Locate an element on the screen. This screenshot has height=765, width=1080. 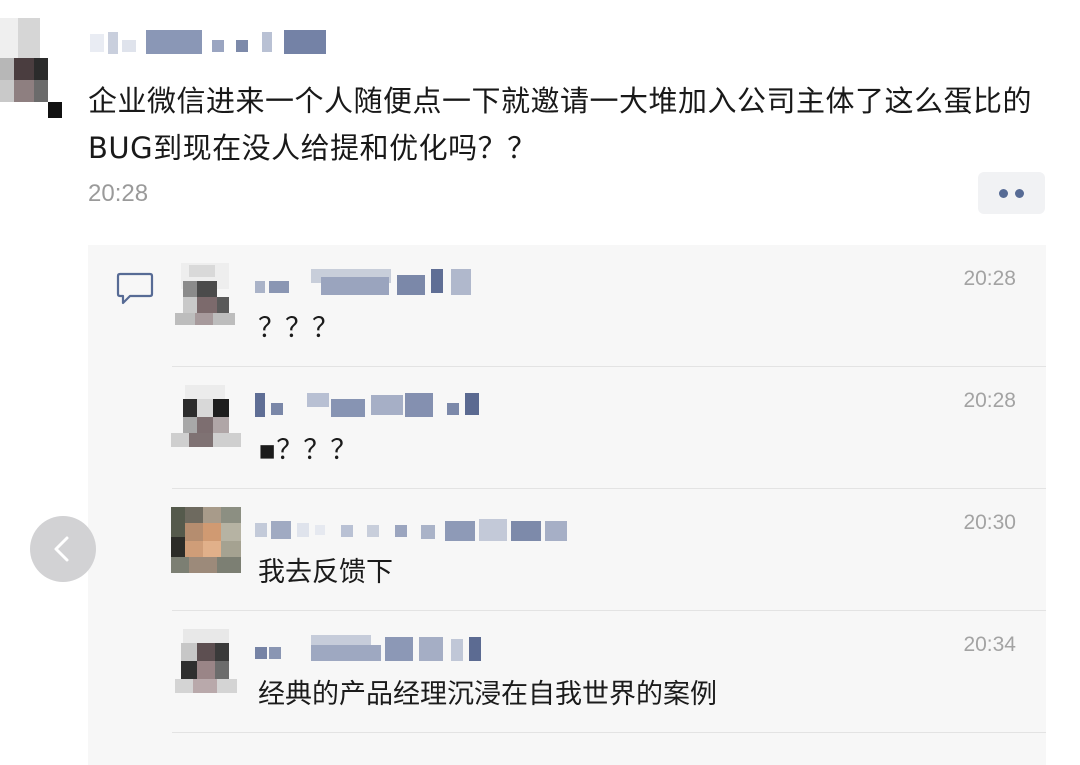
more-button is located at coordinates (1011, 193).